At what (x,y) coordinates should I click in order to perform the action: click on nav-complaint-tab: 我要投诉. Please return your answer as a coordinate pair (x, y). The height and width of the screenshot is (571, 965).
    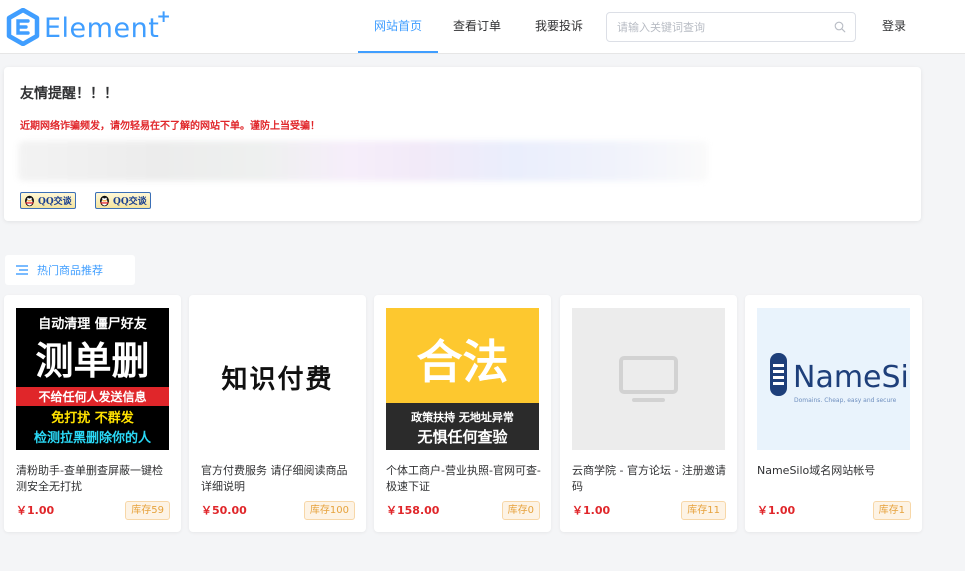
    Looking at the image, I should click on (559, 26).